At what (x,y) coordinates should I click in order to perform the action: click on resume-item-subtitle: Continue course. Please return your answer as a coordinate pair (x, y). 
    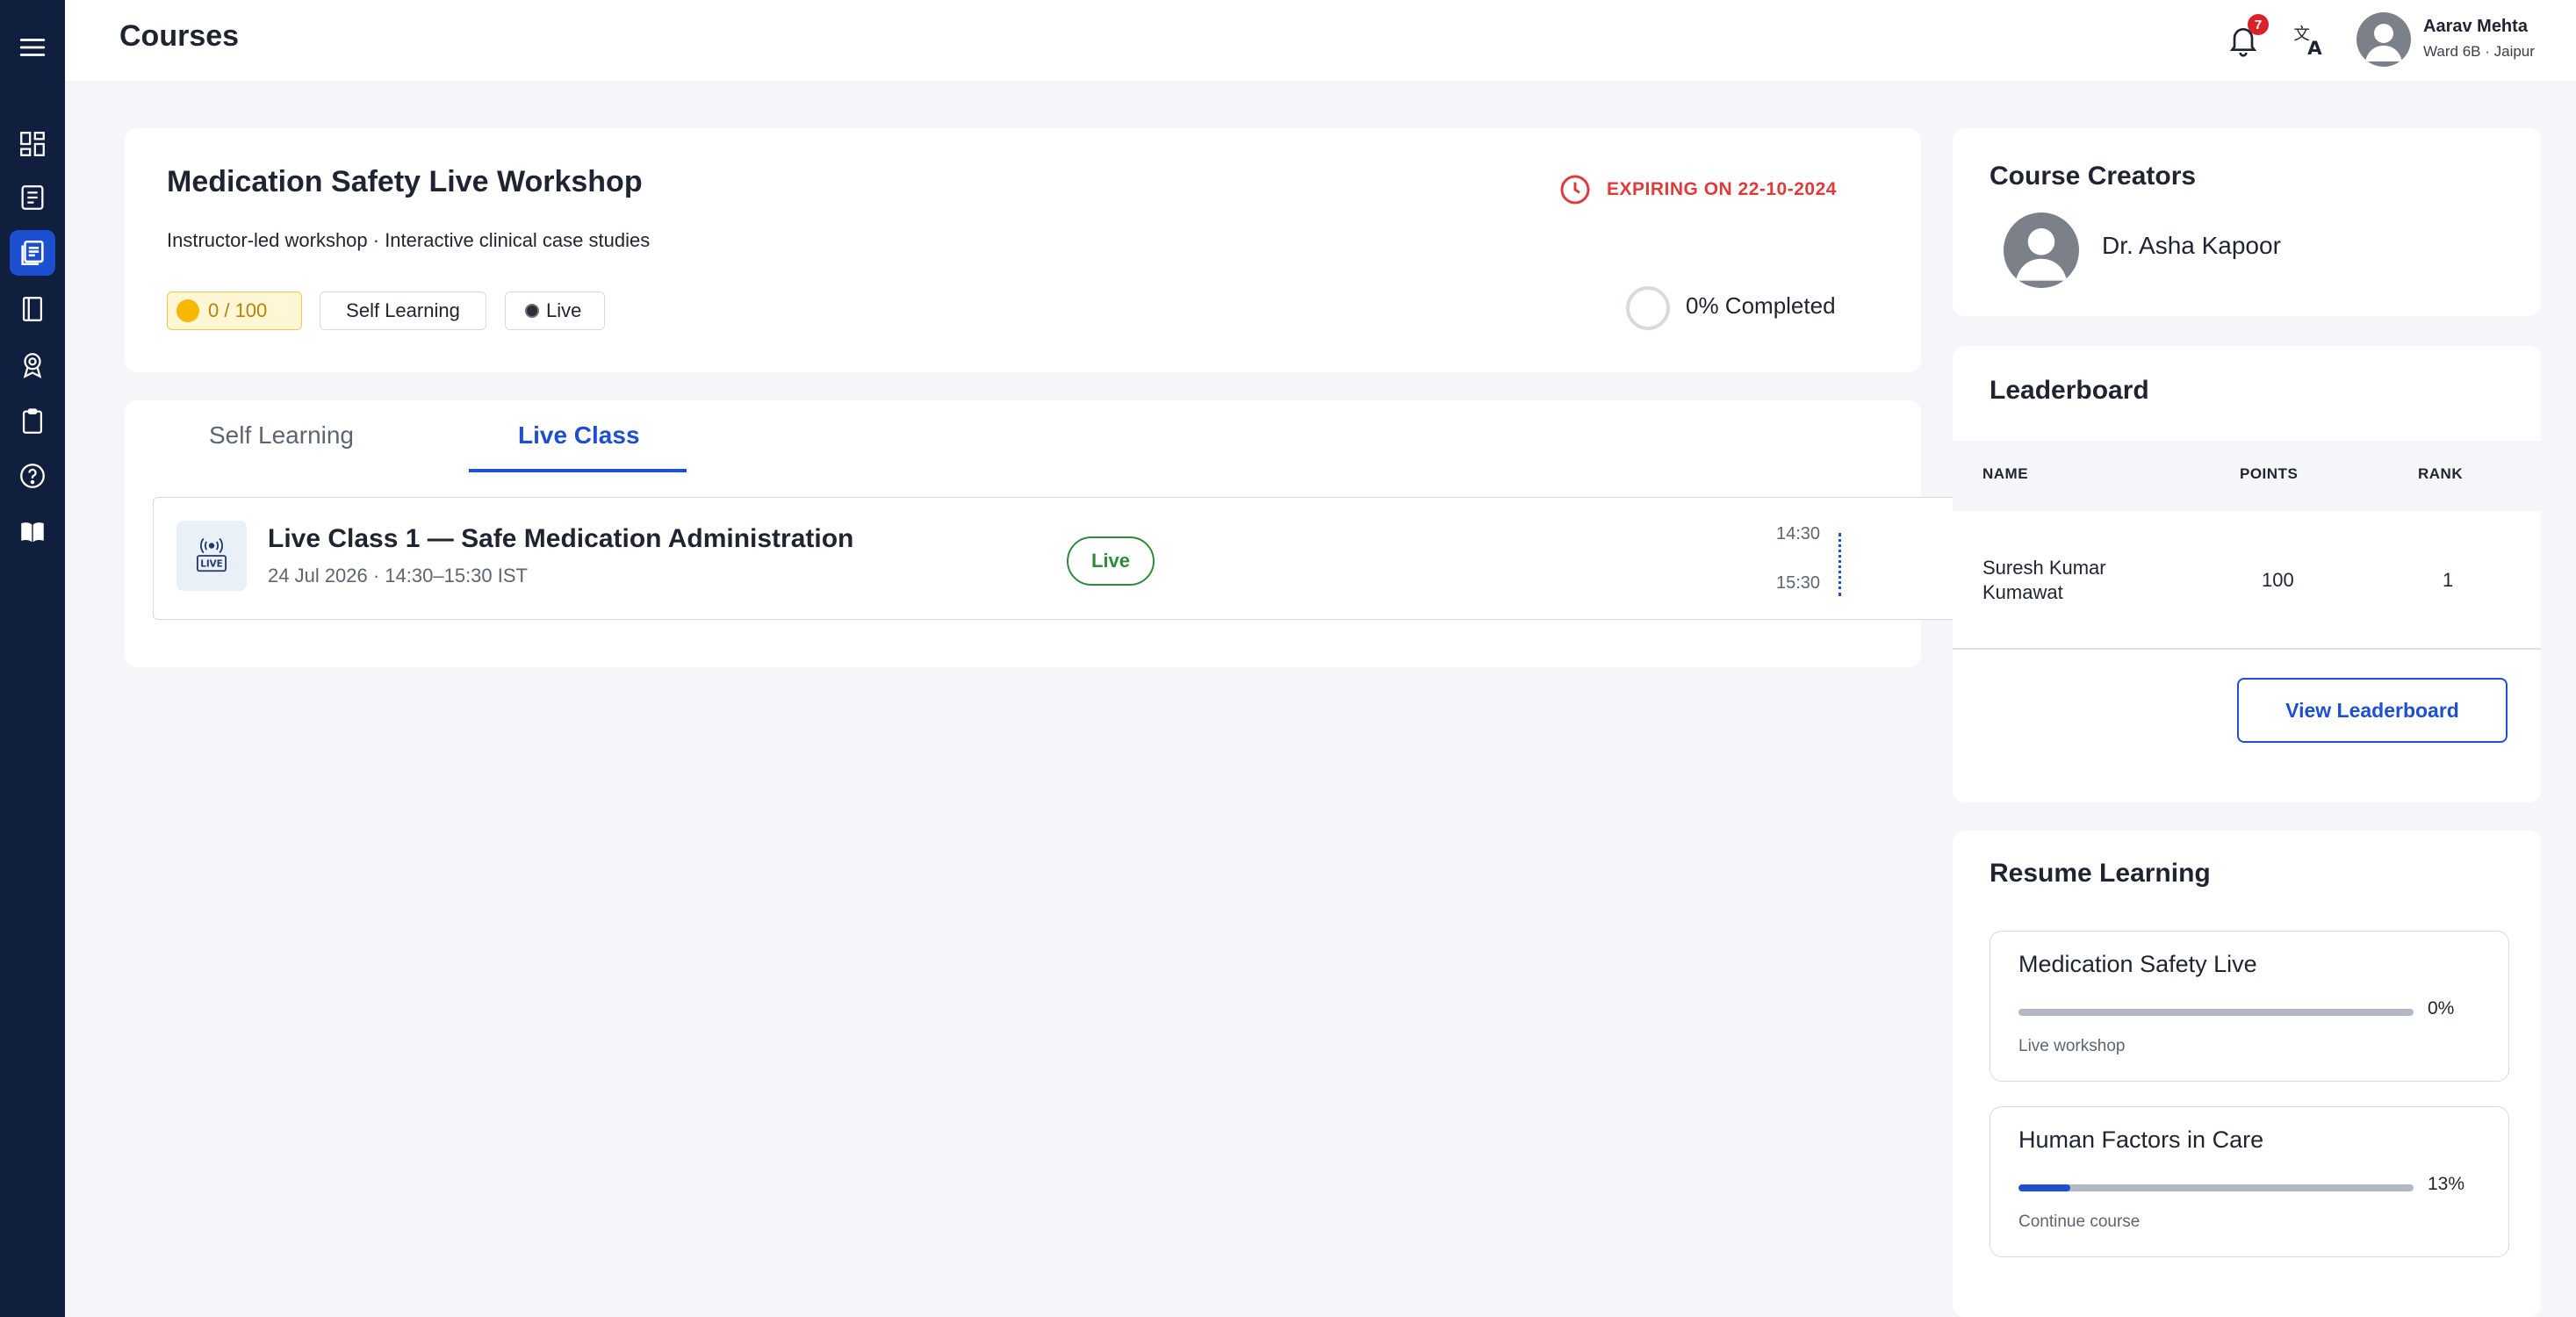
    Looking at the image, I should click on (2079, 1222).